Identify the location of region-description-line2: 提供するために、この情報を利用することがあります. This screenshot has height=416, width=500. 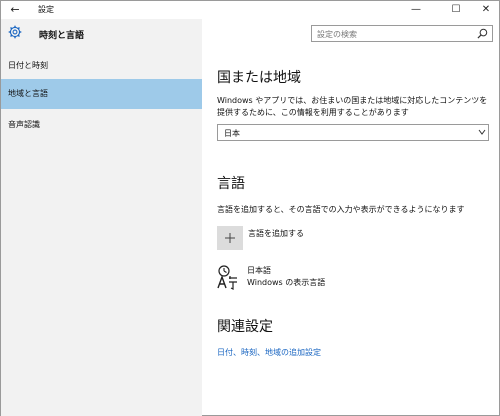
(313, 112).